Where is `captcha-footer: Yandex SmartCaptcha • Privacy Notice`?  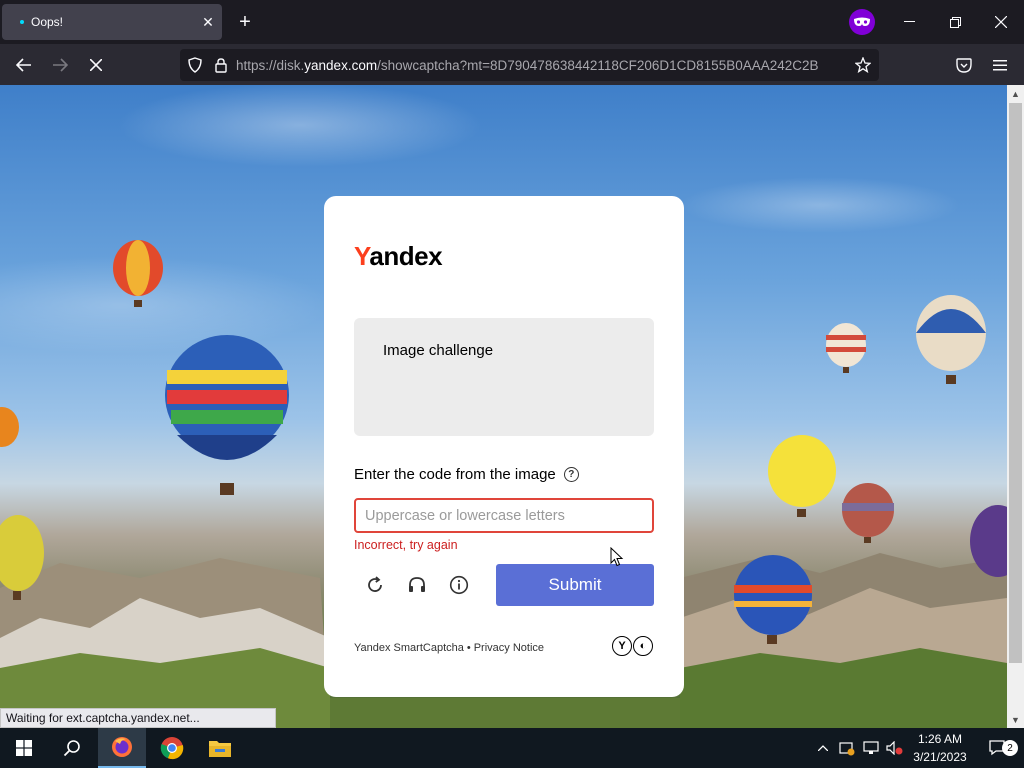
captcha-footer: Yandex SmartCaptcha • Privacy Notice is located at coordinates (449, 648).